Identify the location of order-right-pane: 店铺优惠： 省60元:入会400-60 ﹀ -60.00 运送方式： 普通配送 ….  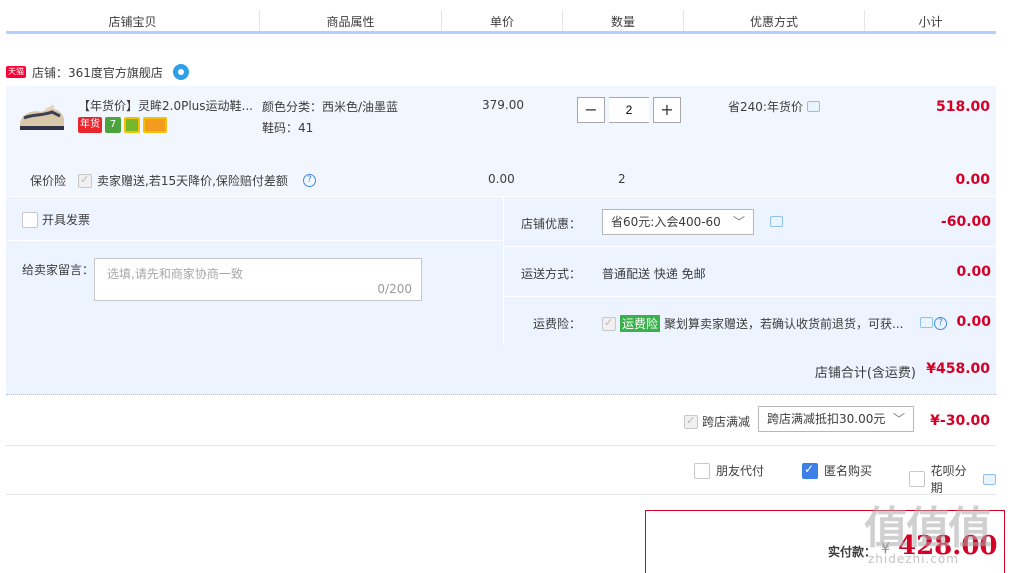
(750, 272).